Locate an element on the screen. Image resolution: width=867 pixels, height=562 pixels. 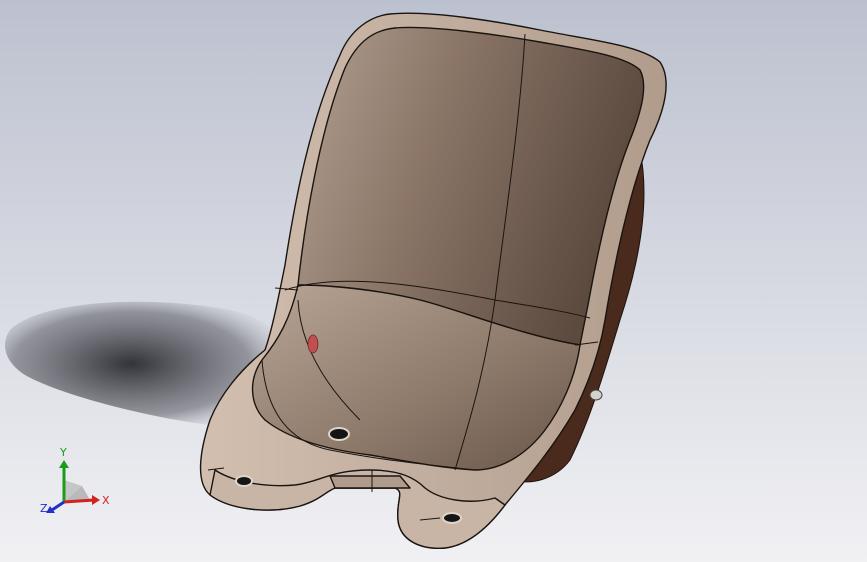
x-axis-label: X is located at coordinates (106, 500).